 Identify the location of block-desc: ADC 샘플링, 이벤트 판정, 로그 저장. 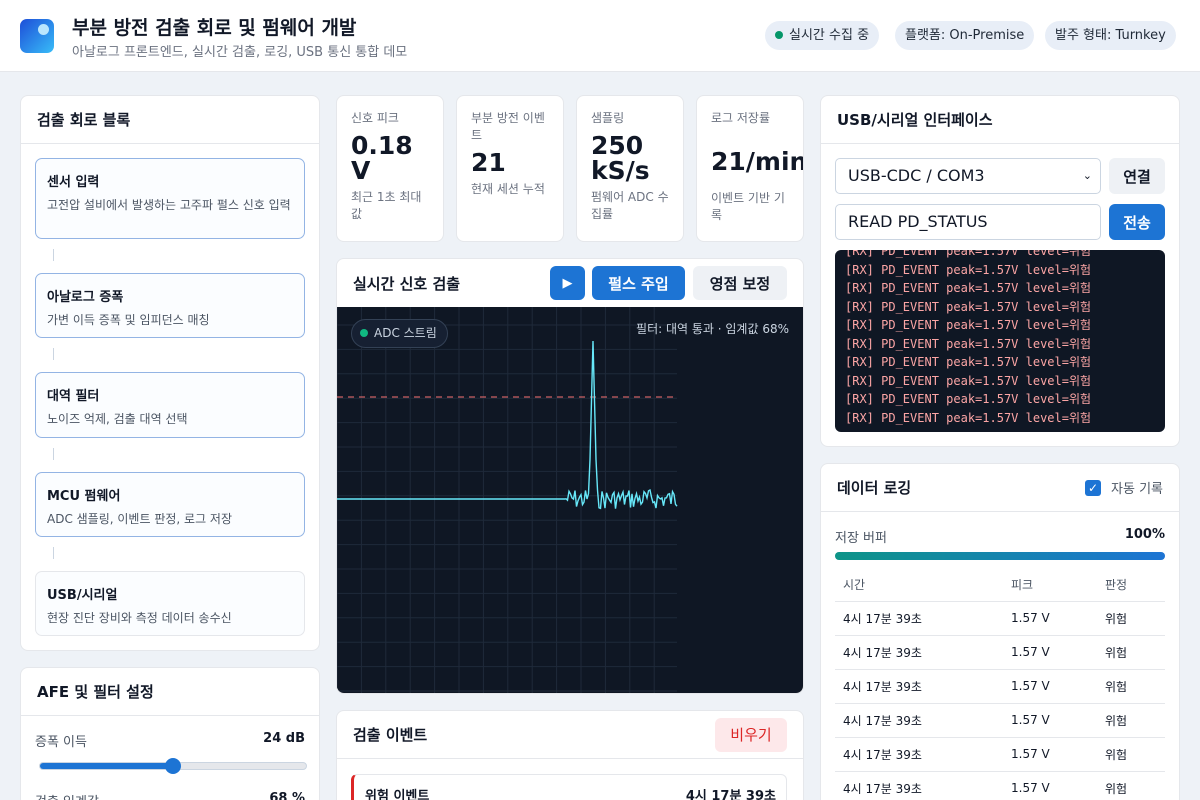
(140, 519).